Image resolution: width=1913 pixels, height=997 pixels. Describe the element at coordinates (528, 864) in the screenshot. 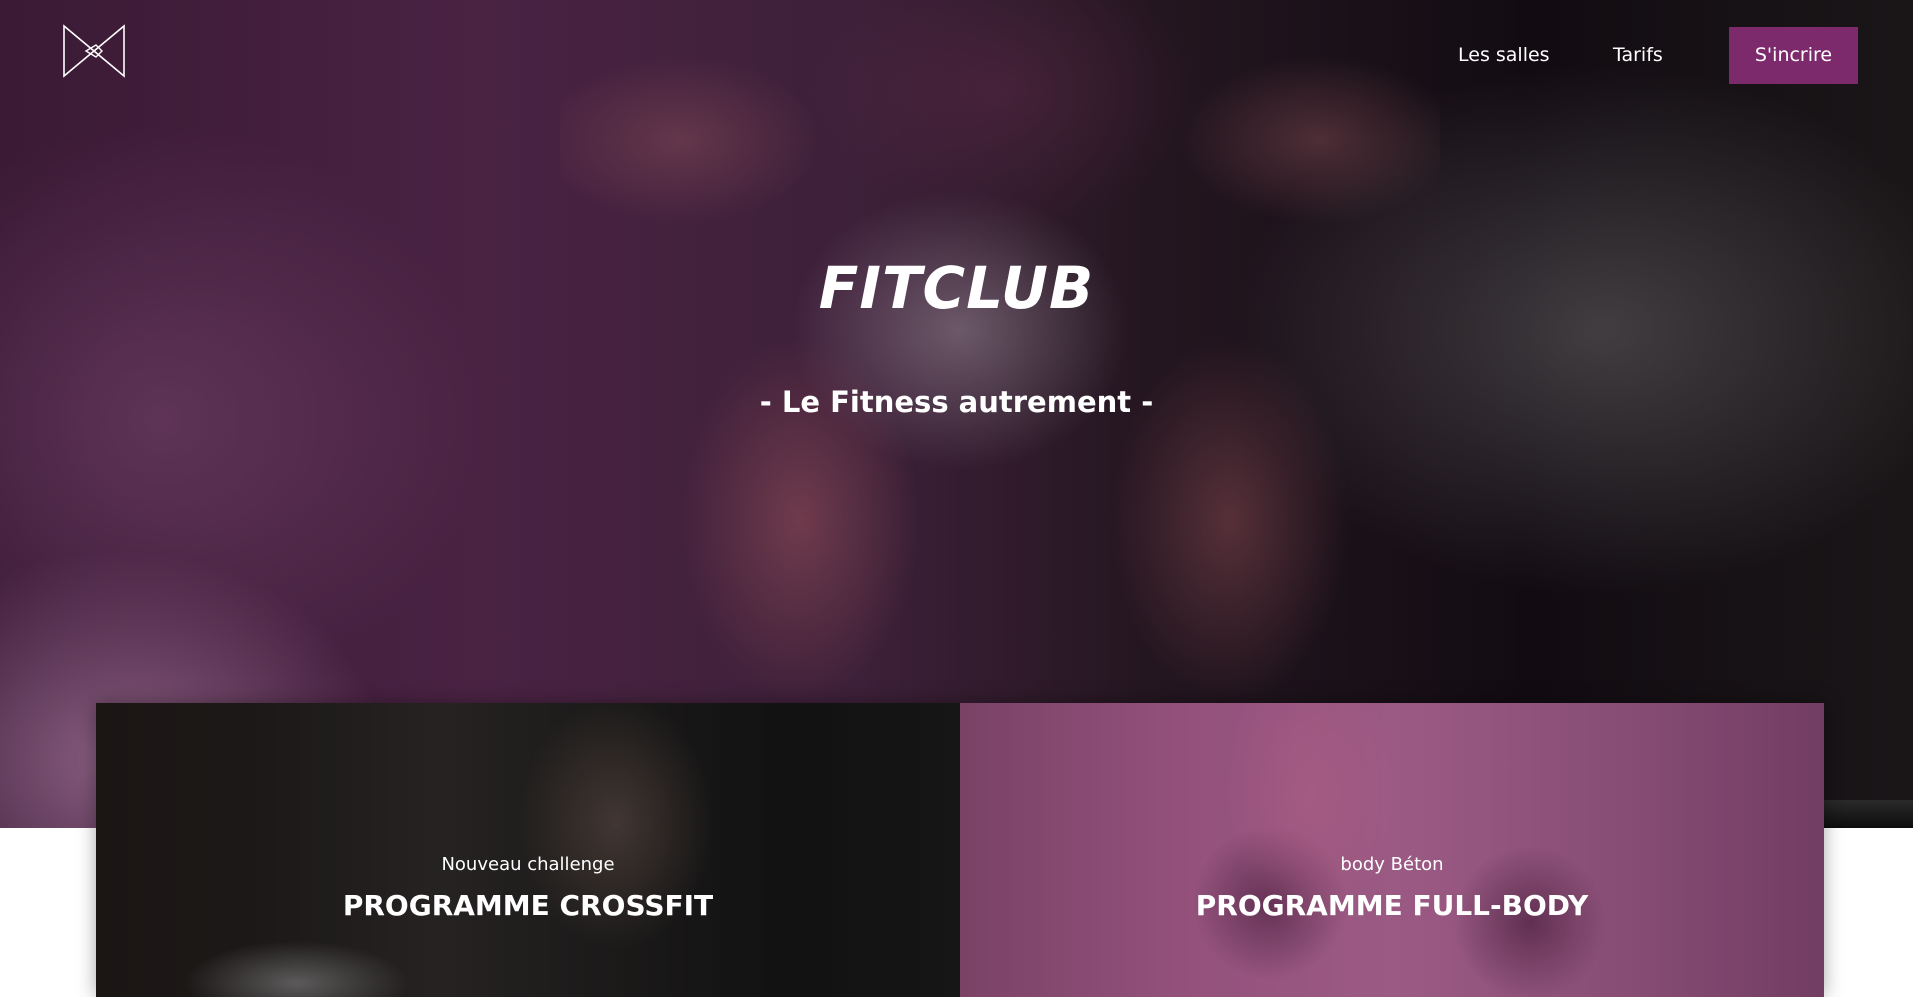

I see `card-kicker: Nouveau challenge` at that location.